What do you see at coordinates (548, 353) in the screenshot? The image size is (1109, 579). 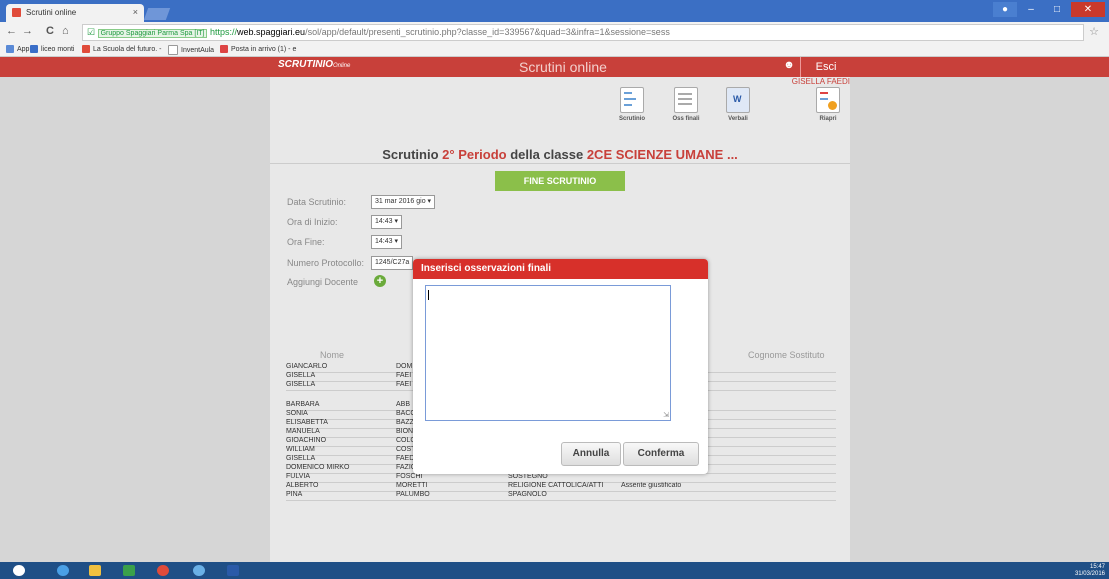 I see `osservazioni-textarea: ⇲` at bounding box center [548, 353].